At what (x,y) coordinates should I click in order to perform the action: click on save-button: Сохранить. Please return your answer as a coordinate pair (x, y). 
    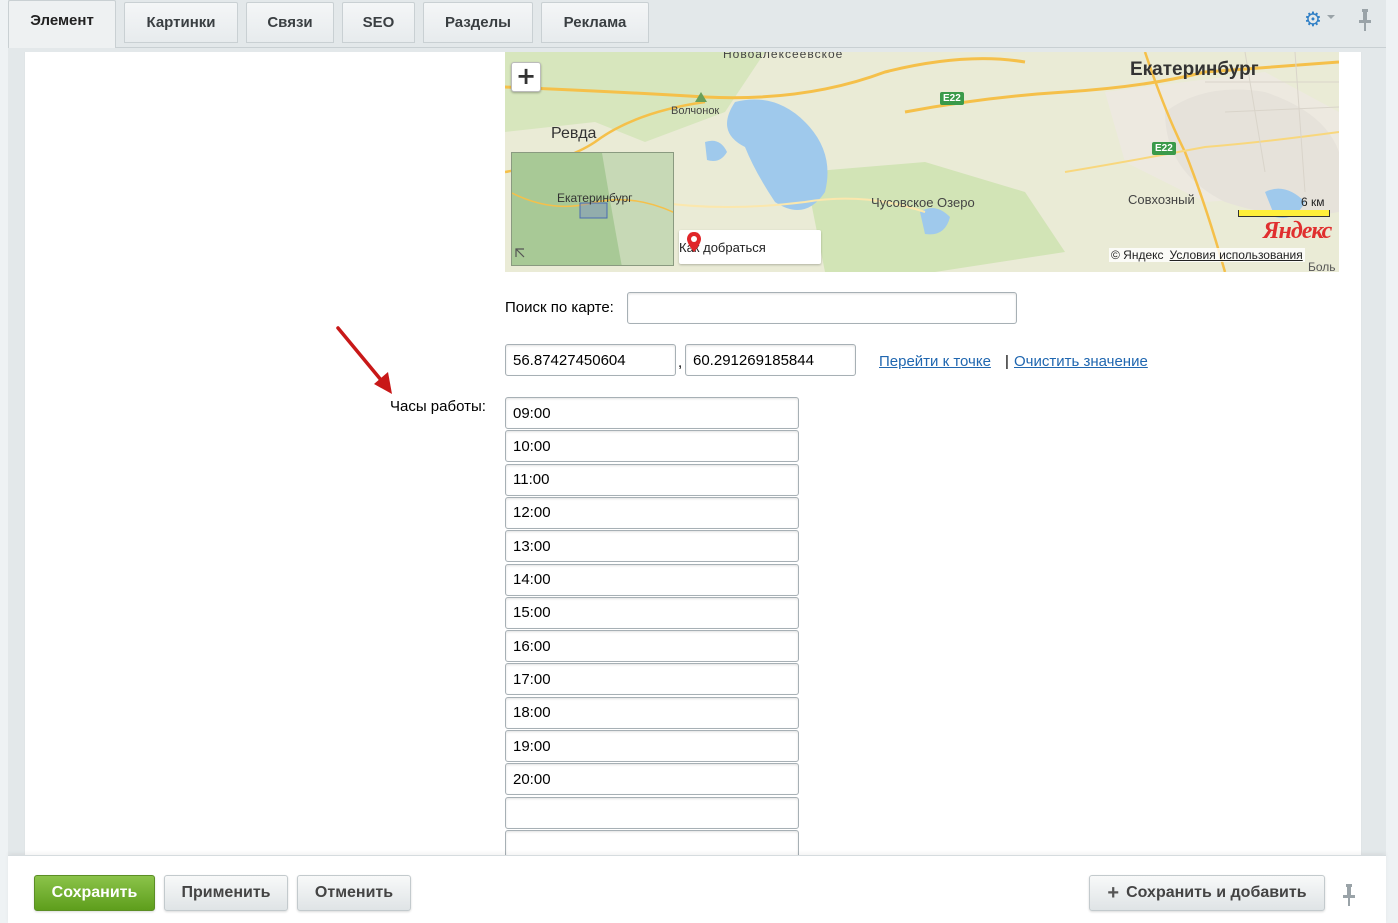
    Looking at the image, I should click on (94, 893).